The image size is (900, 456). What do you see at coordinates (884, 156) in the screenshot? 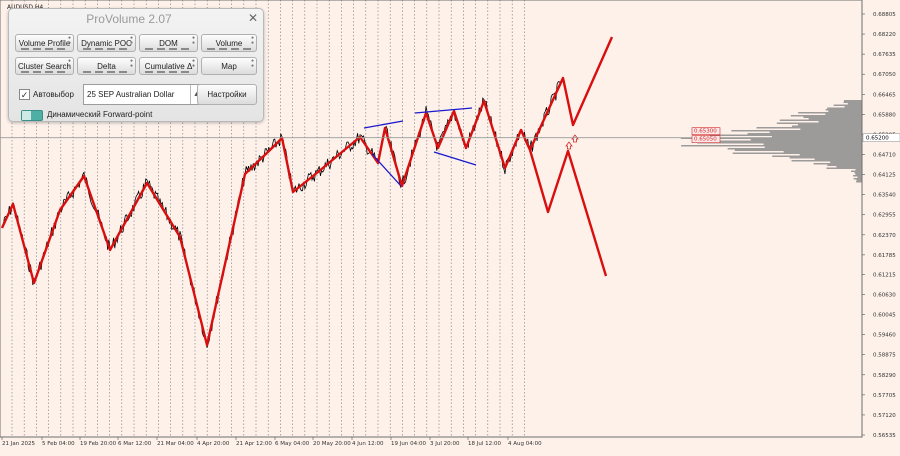
I see `price-tick-label: 0.64710` at bounding box center [884, 156].